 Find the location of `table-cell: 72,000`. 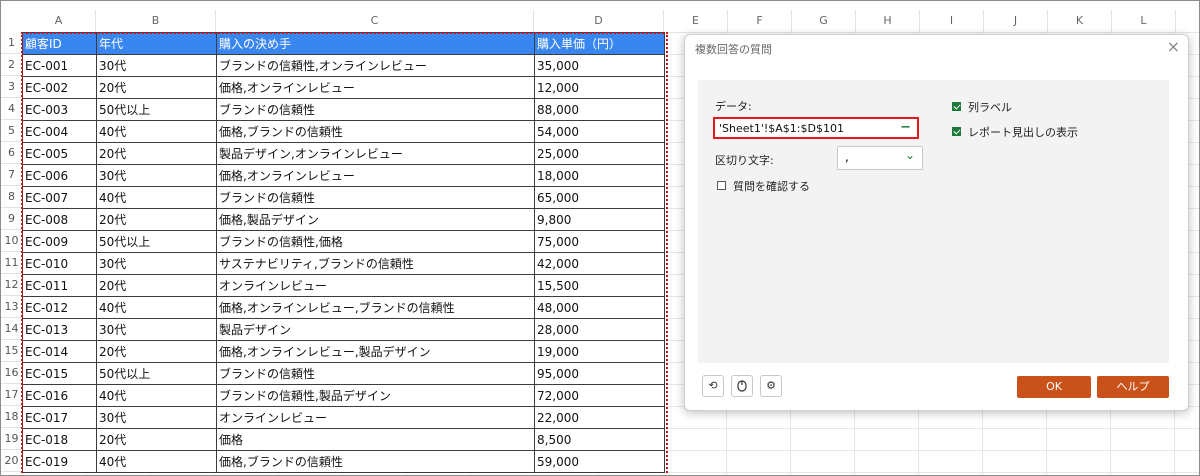

table-cell: 72,000 is located at coordinates (599, 395).